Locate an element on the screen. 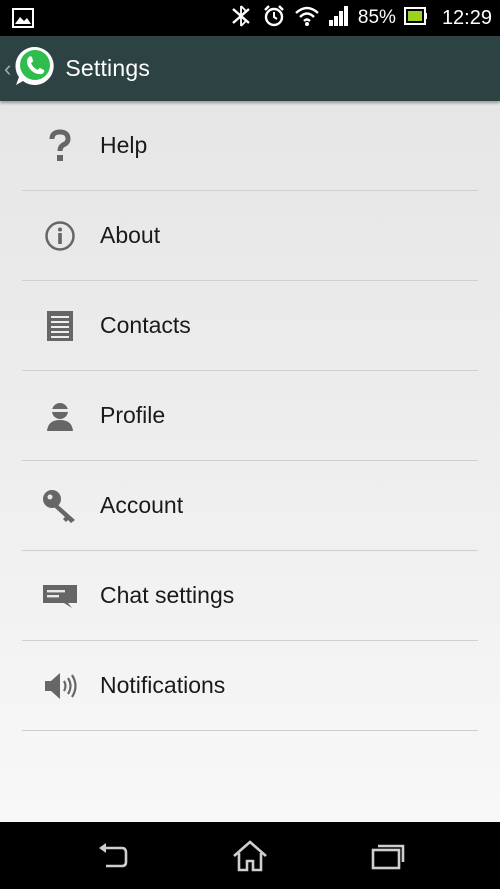 This screenshot has height=889, width=500. battery-icon is located at coordinates (415, 18).